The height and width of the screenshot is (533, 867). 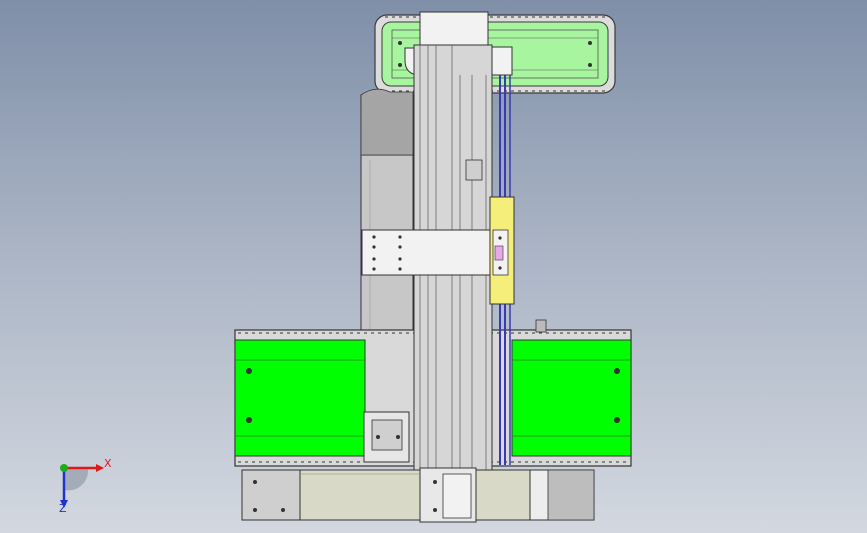 What do you see at coordinates (502, 250) in the screenshot?
I see `yellow-sensor-block` at bounding box center [502, 250].